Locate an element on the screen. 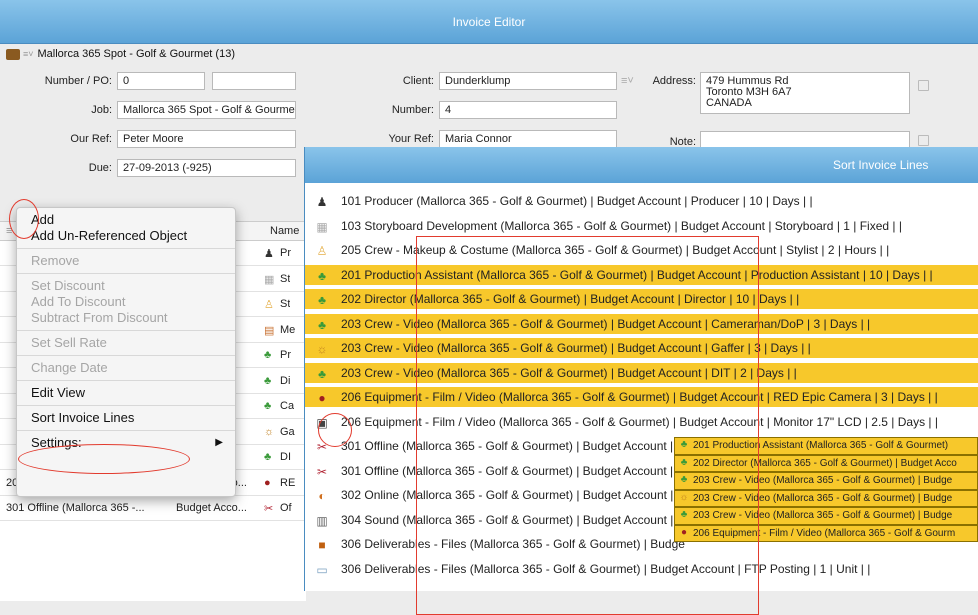 This screenshot has height=615, width=978. address-field: 479 Hummus Rd Toronto M3H 6A7 CANADA is located at coordinates (805, 93).